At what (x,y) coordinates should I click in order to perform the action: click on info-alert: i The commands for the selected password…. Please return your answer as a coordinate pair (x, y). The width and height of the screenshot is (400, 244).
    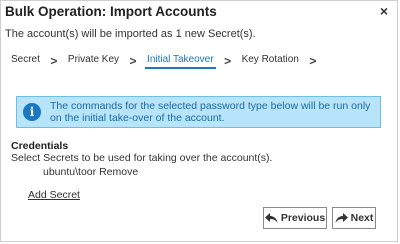
    Looking at the image, I should click on (198, 112).